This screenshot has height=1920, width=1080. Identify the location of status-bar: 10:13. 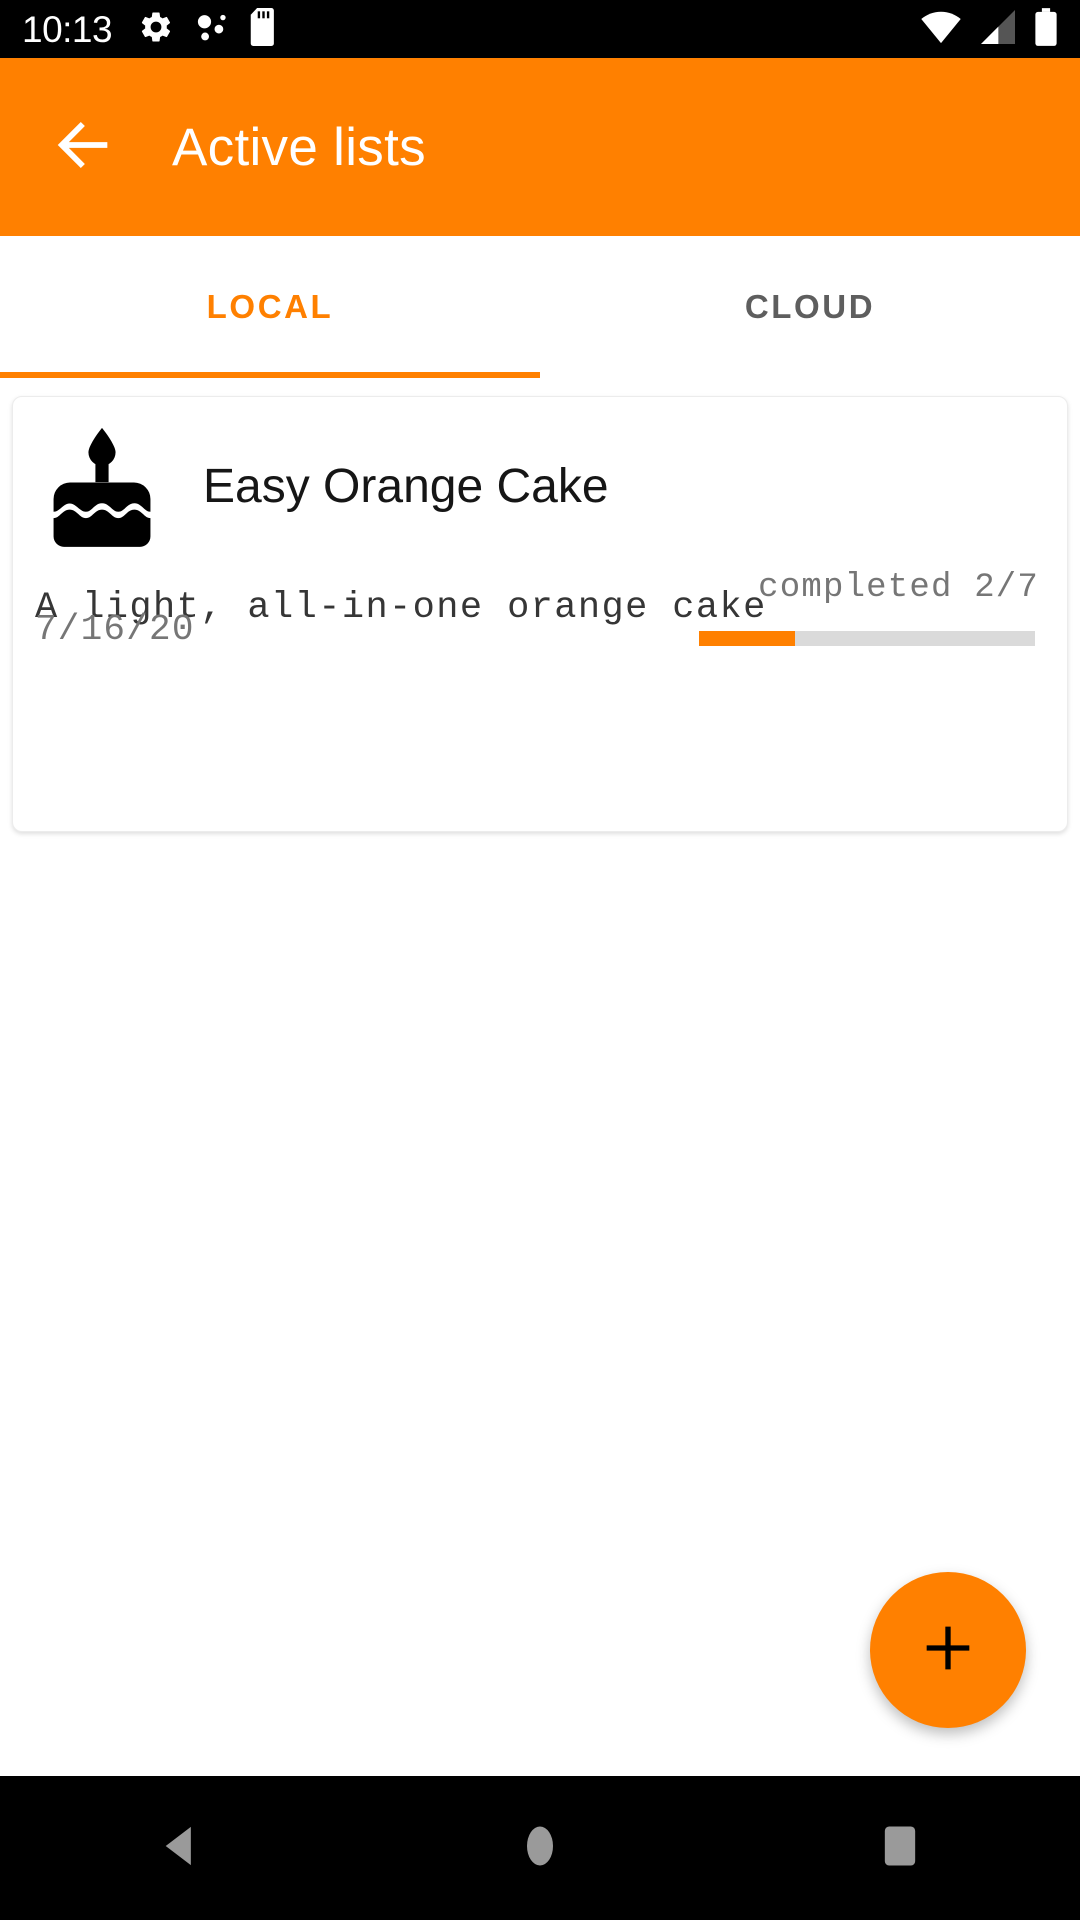
(540, 29).